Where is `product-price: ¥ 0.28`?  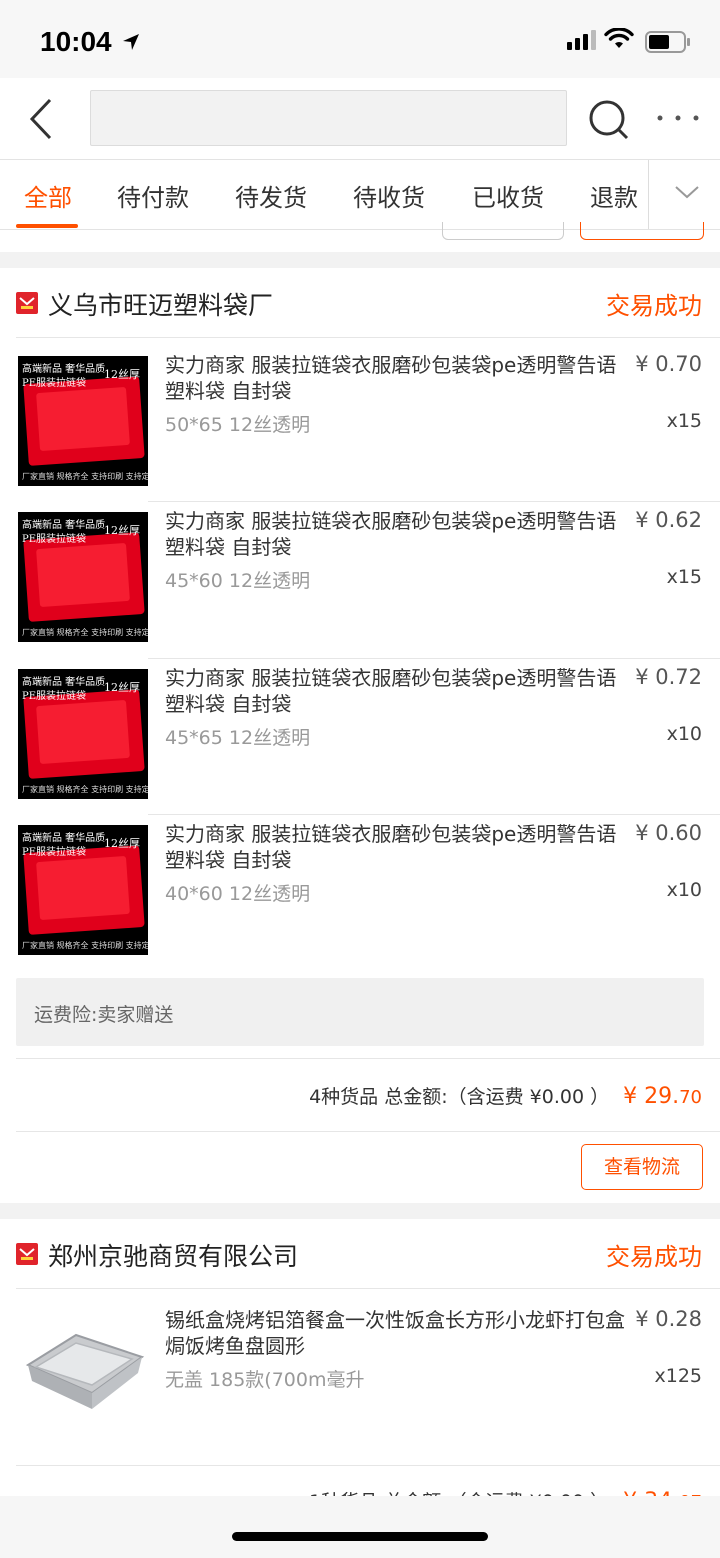 product-price: ¥ 0.28 is located at coordinates (668, 1319).